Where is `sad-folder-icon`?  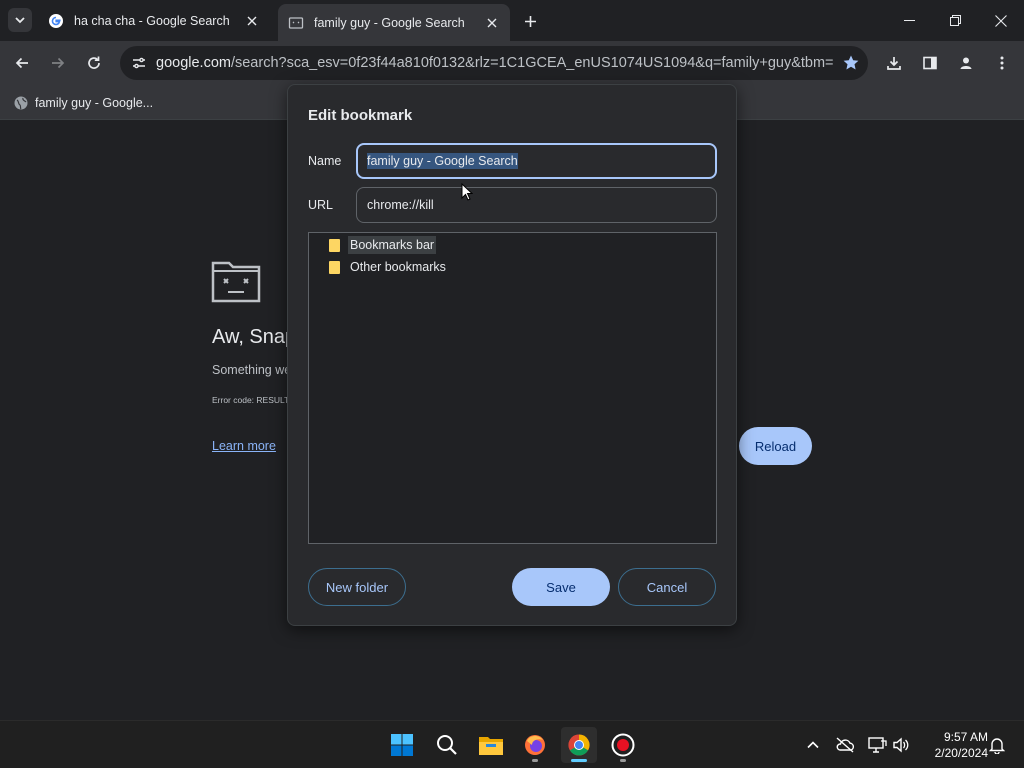
sad-folder-icon is located at coordinates (236, 282).